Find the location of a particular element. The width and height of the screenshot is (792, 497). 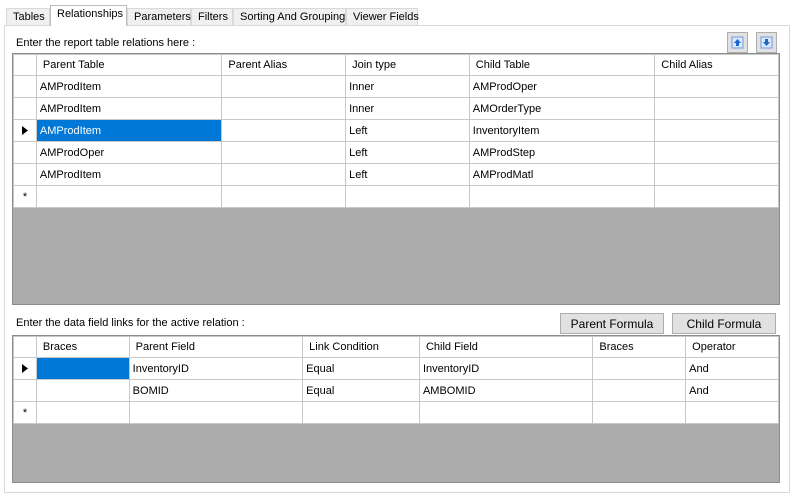

column-header-child-alias: Child Alias is located at coordinates (716, 65).